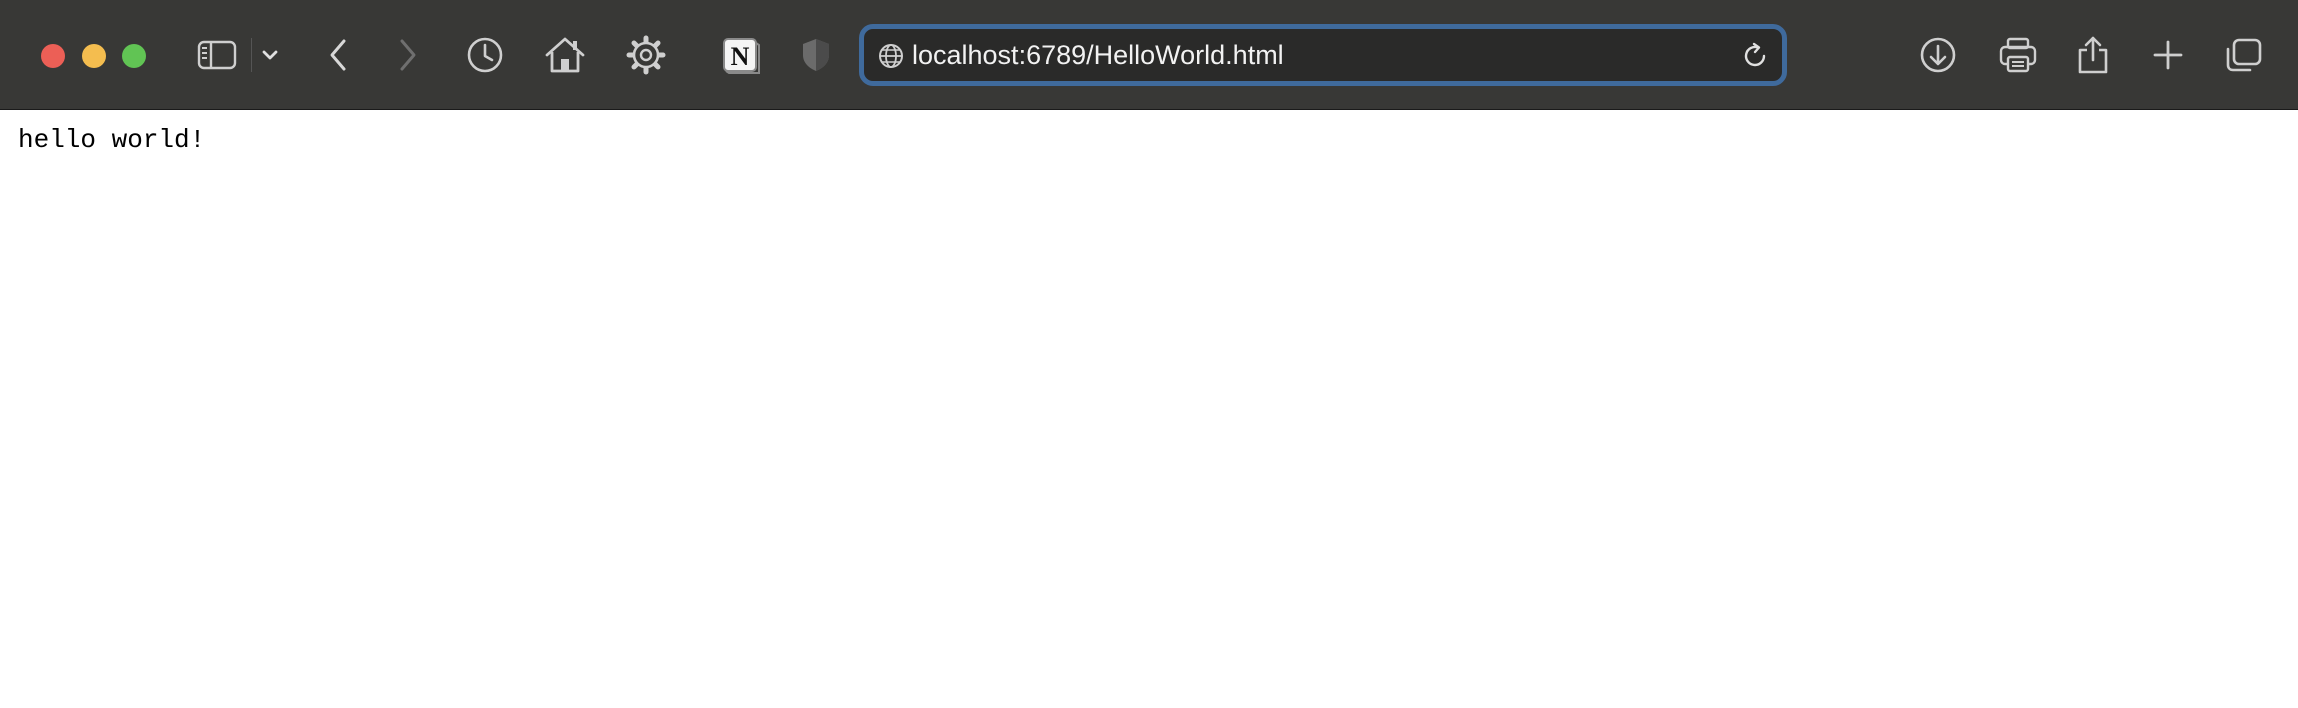 This screenshot has height=708, width=2298. I want to click on new-tab-button, so click(2168, 55).